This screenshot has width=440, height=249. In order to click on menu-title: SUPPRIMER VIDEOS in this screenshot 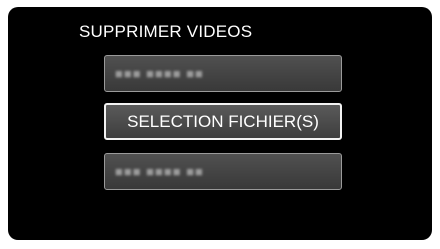, I will do `click(166, 31)`.